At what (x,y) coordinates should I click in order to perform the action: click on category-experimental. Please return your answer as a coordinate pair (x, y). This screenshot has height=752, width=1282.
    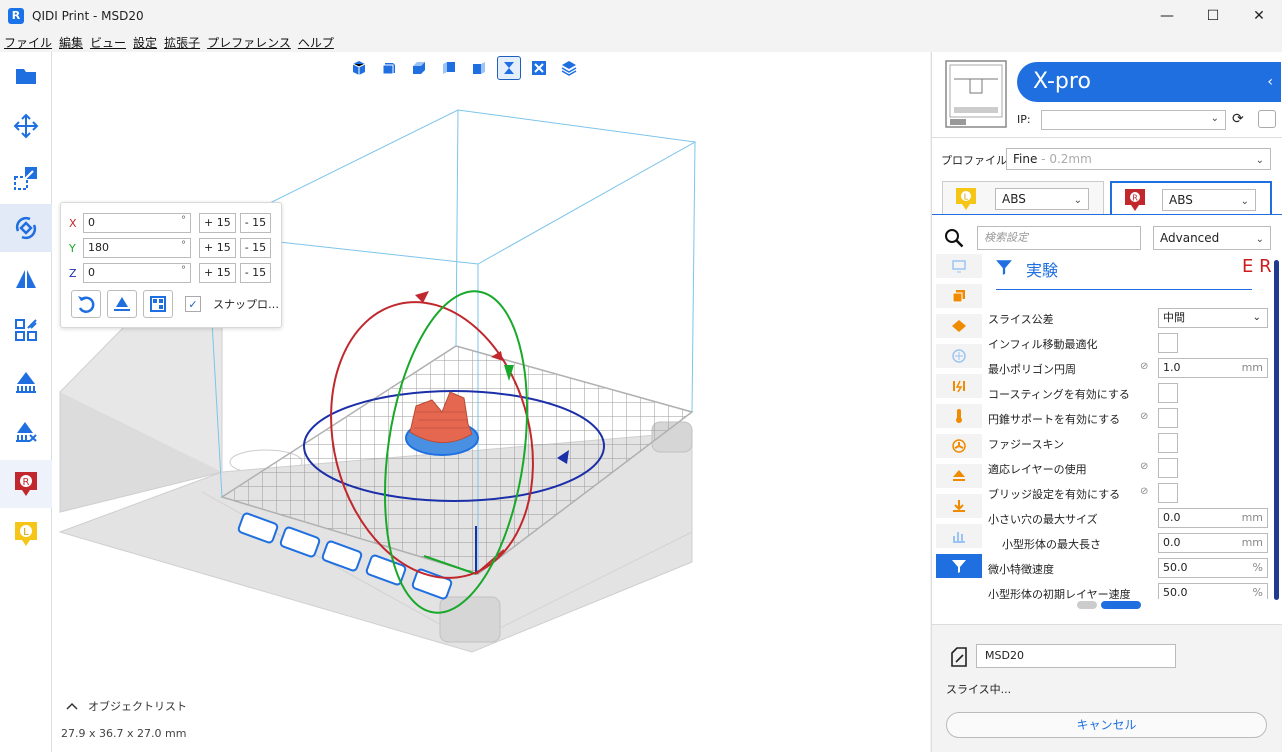
    Looking at the image, I should click on (959, 566).